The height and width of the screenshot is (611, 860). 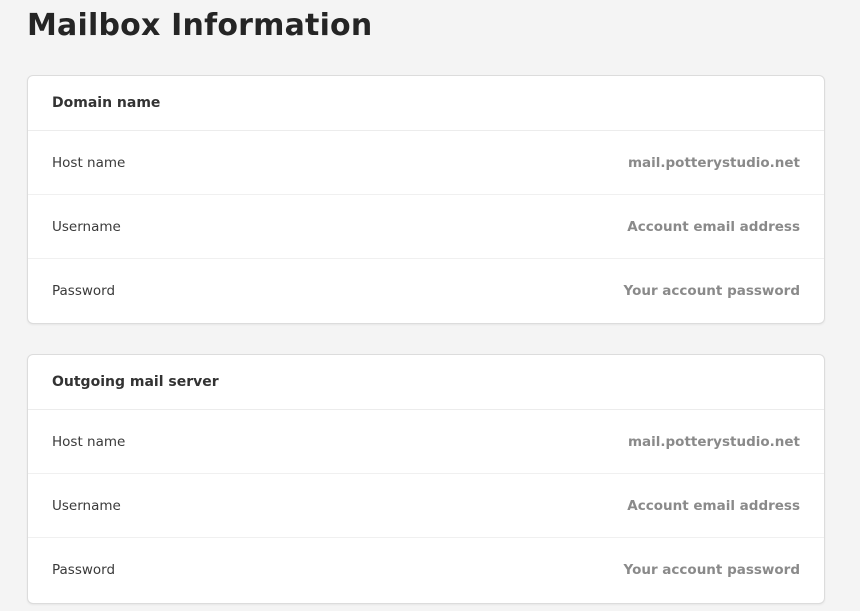 I want to click on page-title: Mailbox Information, so click(x=200, y=25).